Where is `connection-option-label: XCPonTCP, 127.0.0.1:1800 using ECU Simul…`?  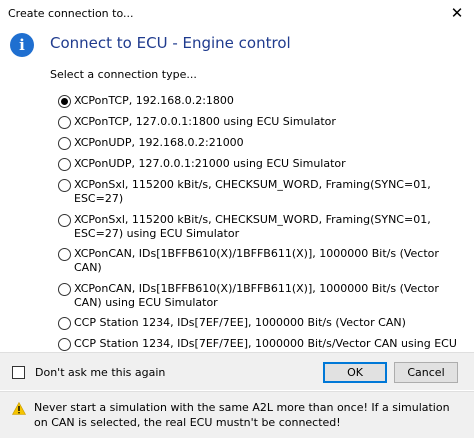
connection-option-label: XCPonTCP, 127.0.0.1:1800 using ECU Simul… is located at coordinates (205, 121).